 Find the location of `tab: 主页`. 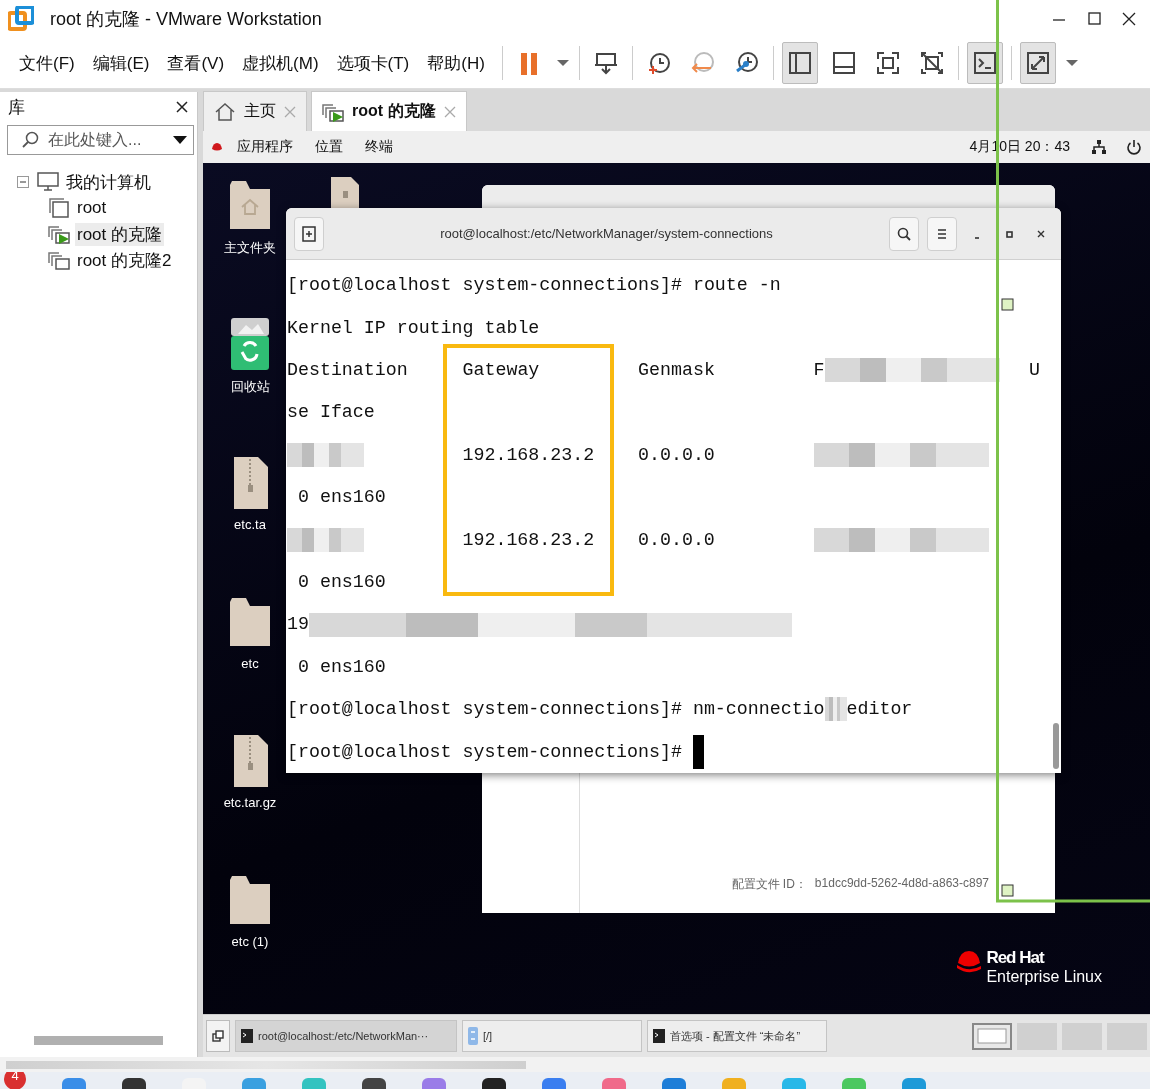

tab: 主页 is located at coordinates (255, 111).